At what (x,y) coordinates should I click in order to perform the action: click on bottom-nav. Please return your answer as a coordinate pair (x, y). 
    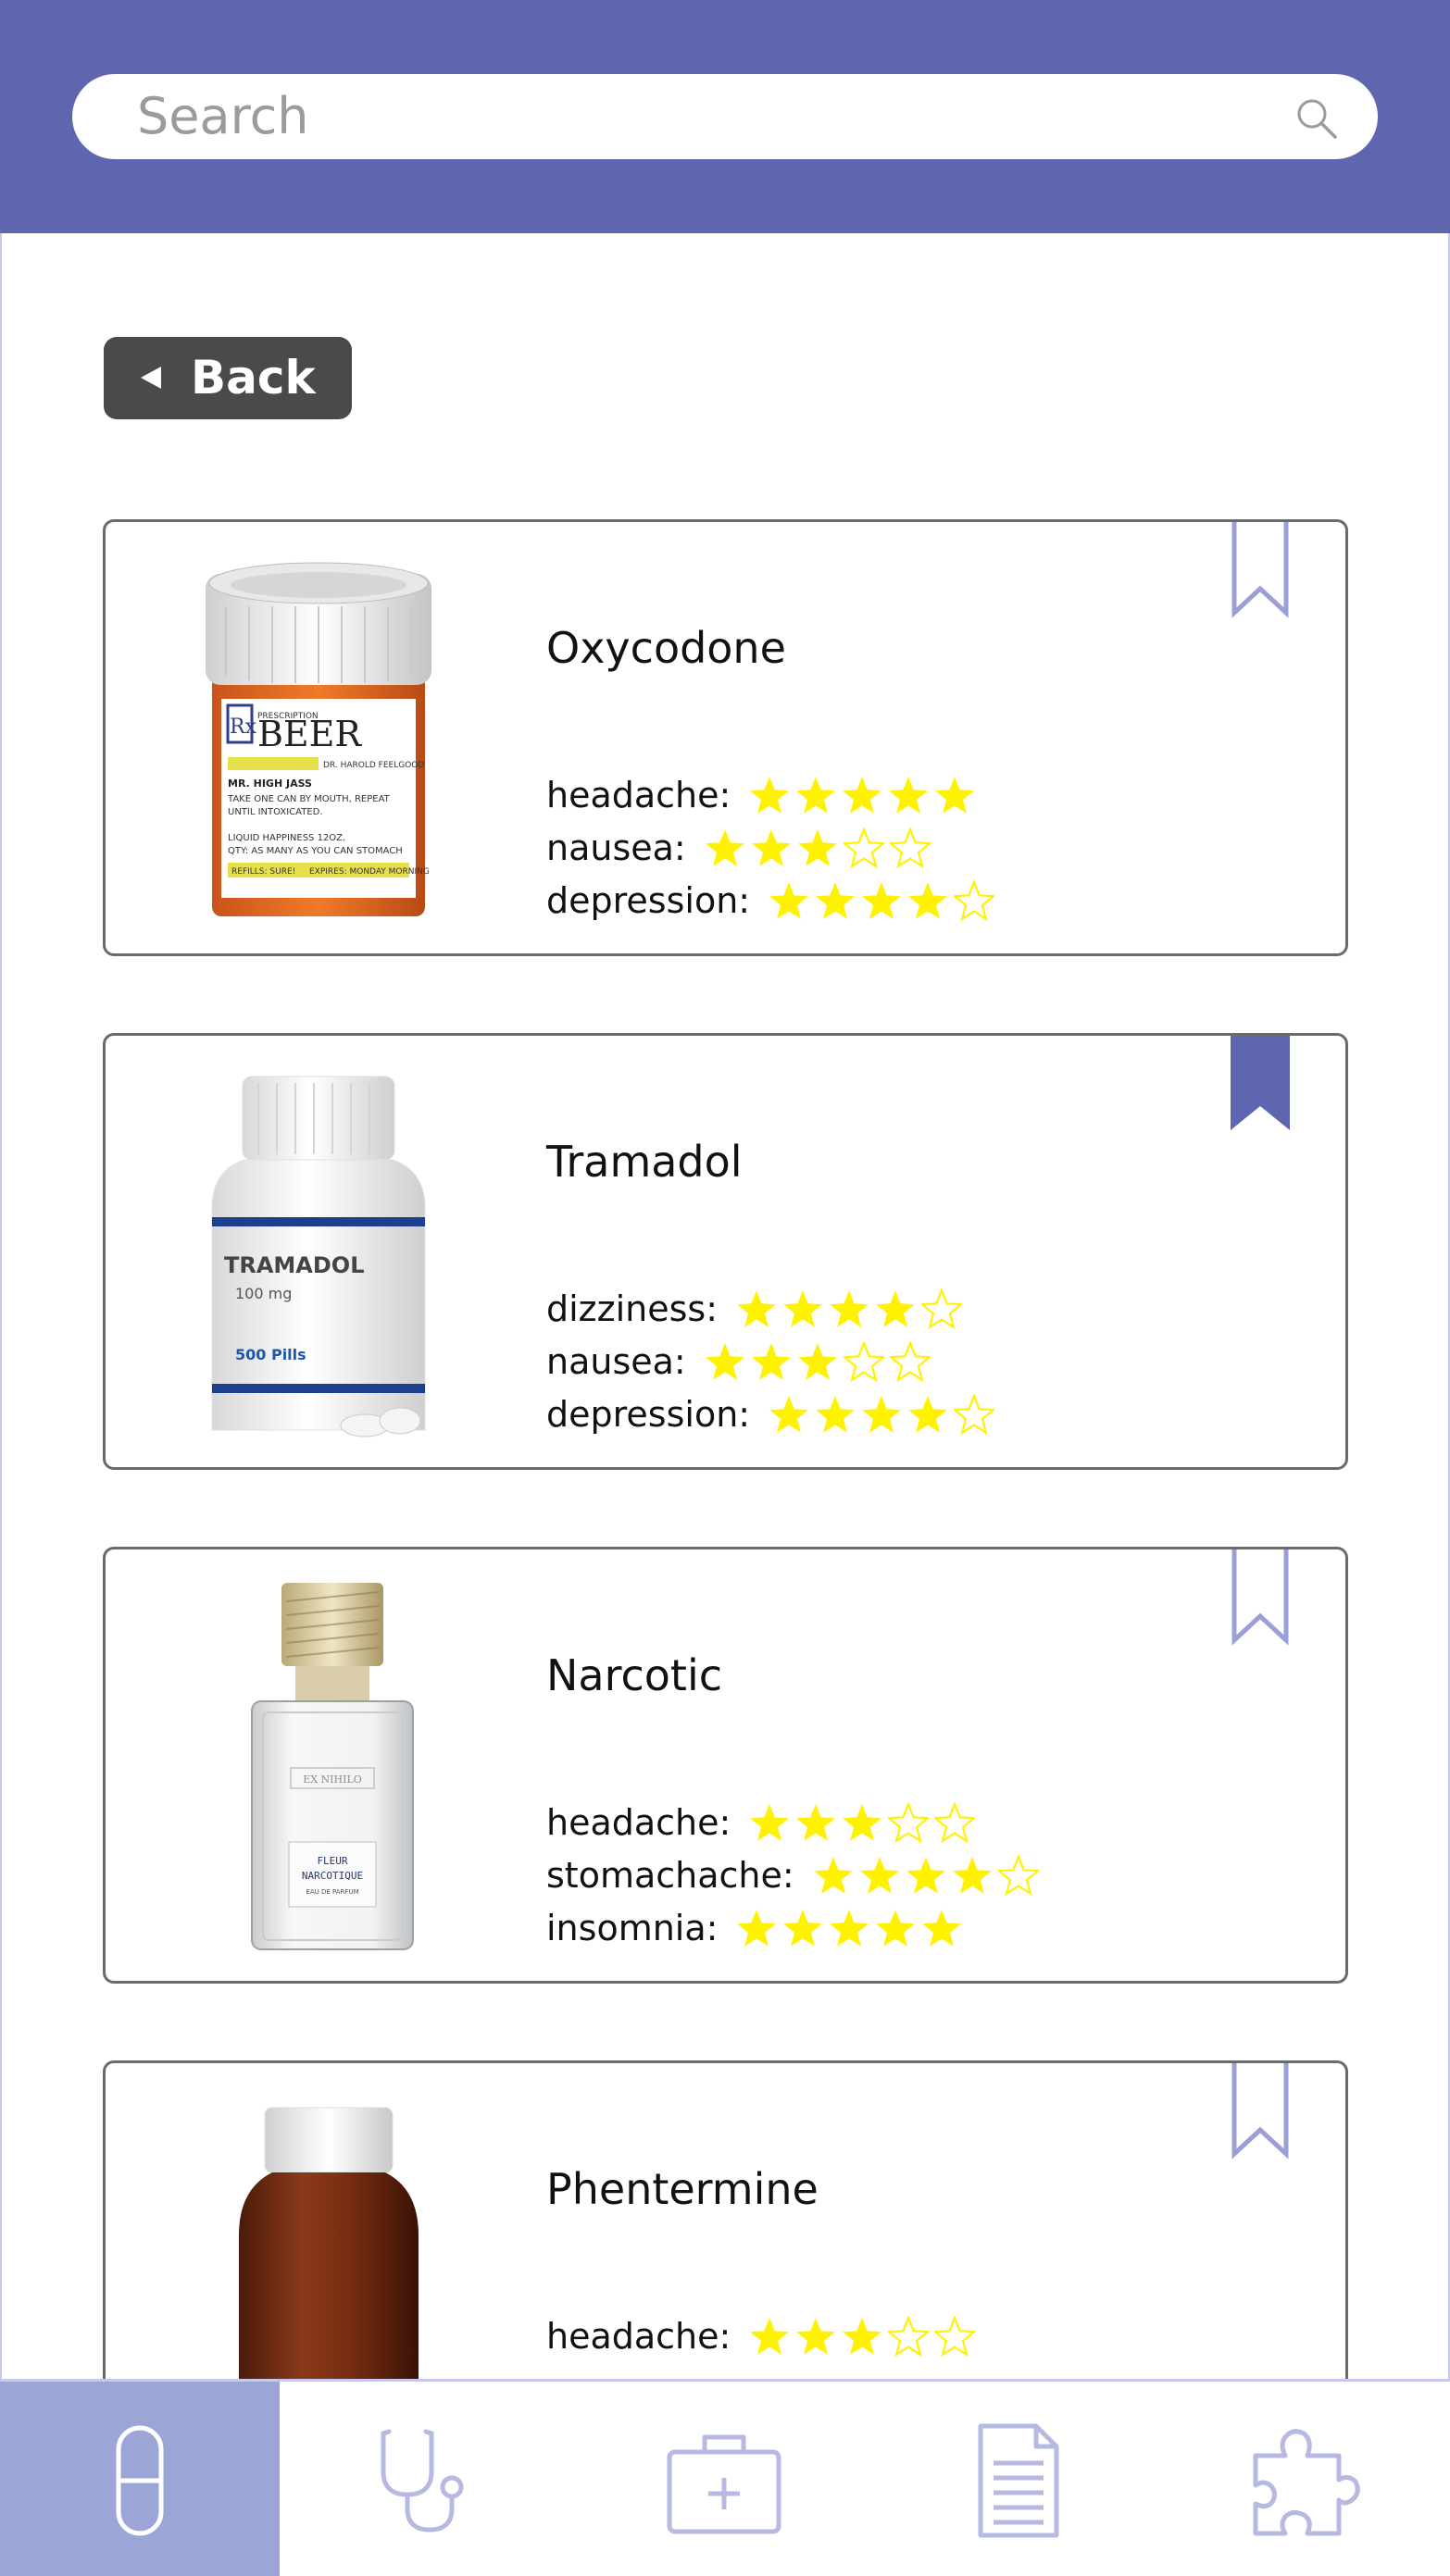
    Looking at the image, I should click on (725, 2477).